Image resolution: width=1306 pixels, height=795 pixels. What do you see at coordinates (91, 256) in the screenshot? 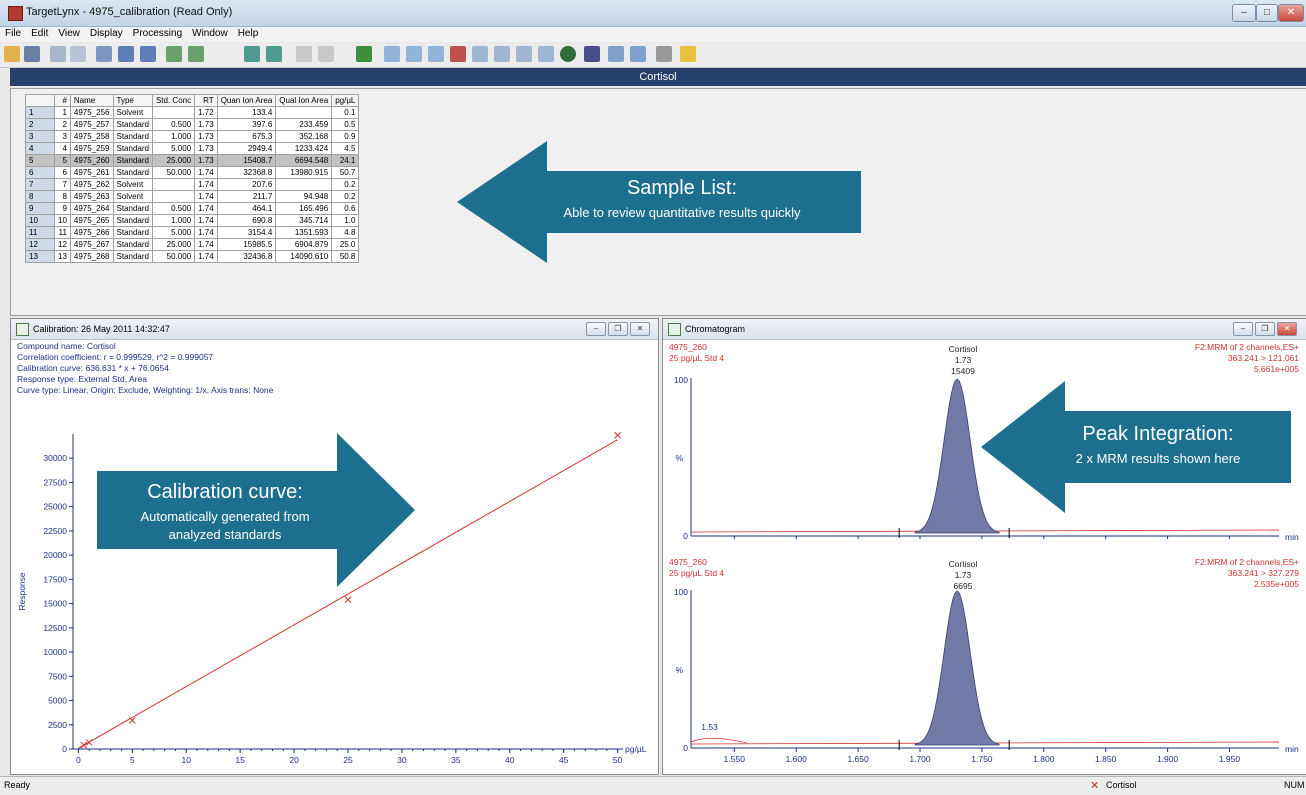
I see `table-cell: 4975_268` at bounding box center [91, 256].